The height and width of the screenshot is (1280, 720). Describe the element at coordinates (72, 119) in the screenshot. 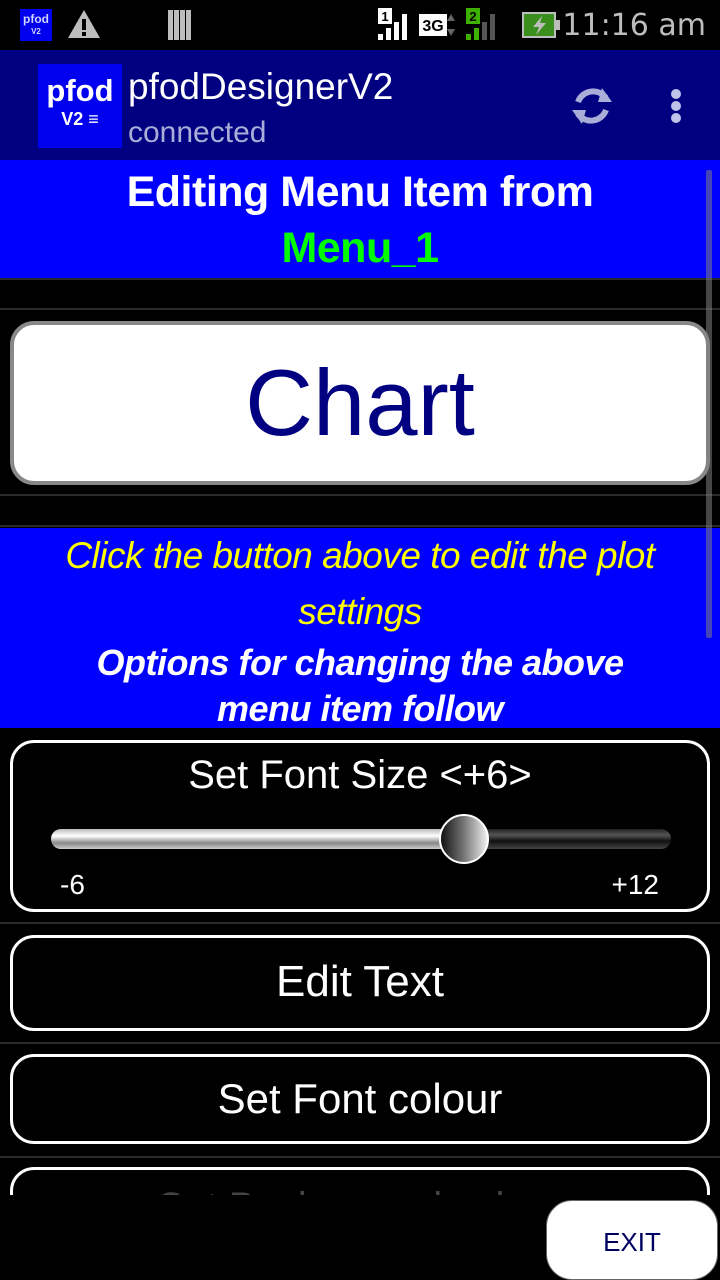

I see `logo-version: V2` at that location.